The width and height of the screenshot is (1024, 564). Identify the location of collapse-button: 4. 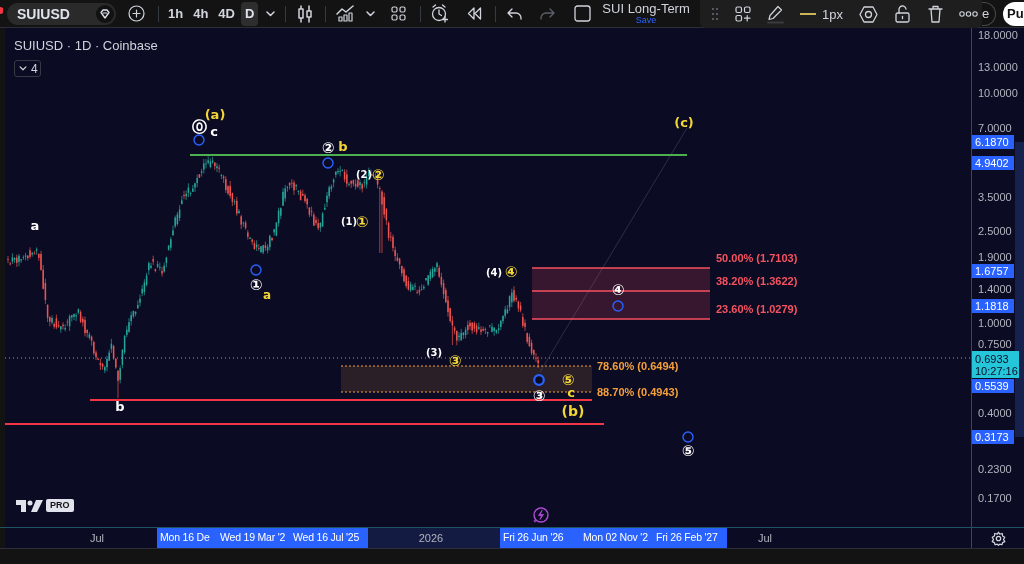
(27, 68).